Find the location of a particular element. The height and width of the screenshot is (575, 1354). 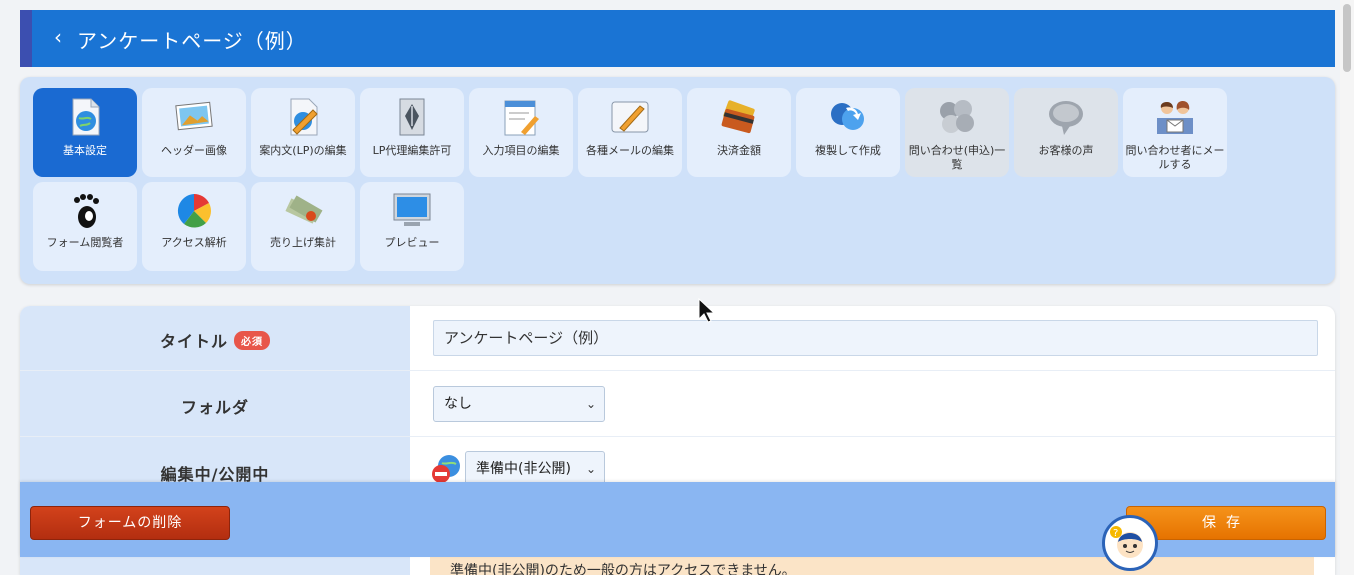

tool-label: 複製して作成 is located at coordinates (848, 150).